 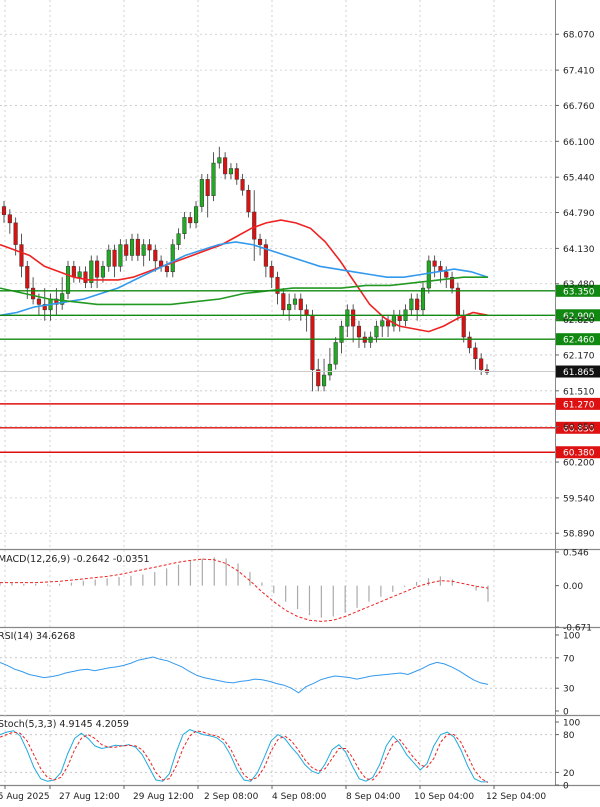 What do you see at coordinates (163, 797) in the screenshot?
I see `time-axis-tick-label: 29 Aug 12:00` at bounding box center [163, 797].